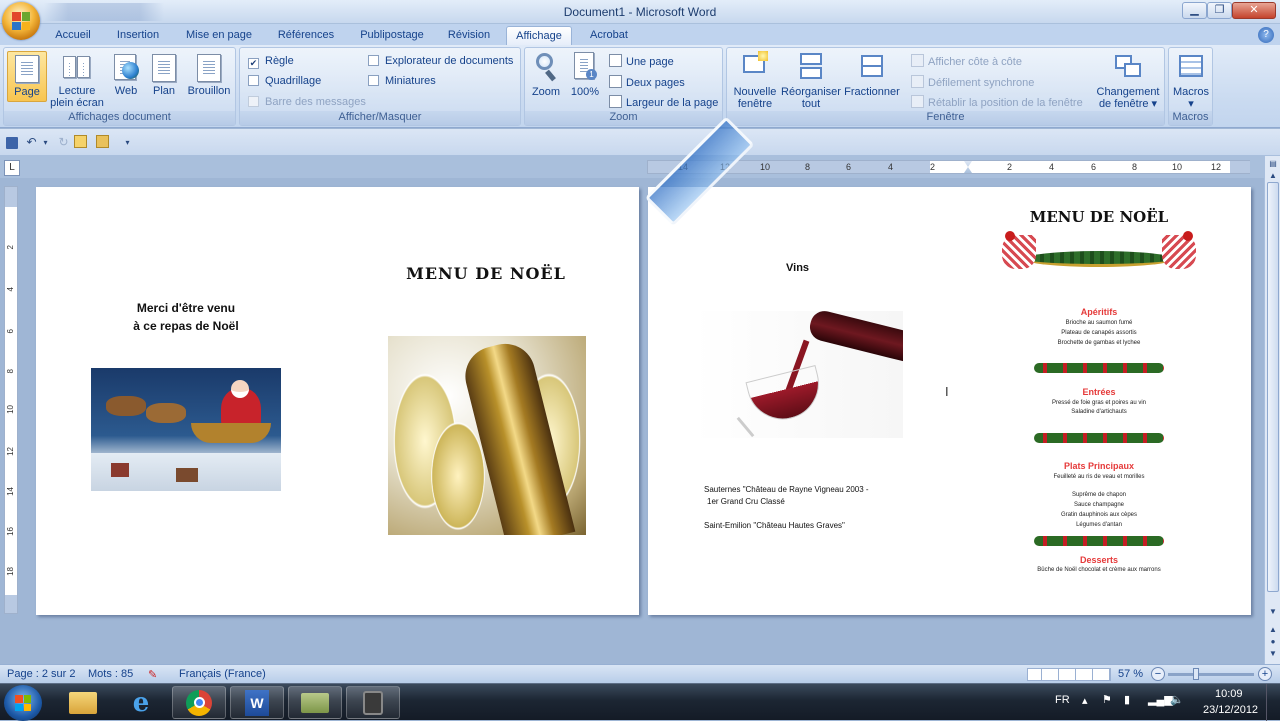  I want to click on reorganiser-label-2: tout, so click(811, 104).